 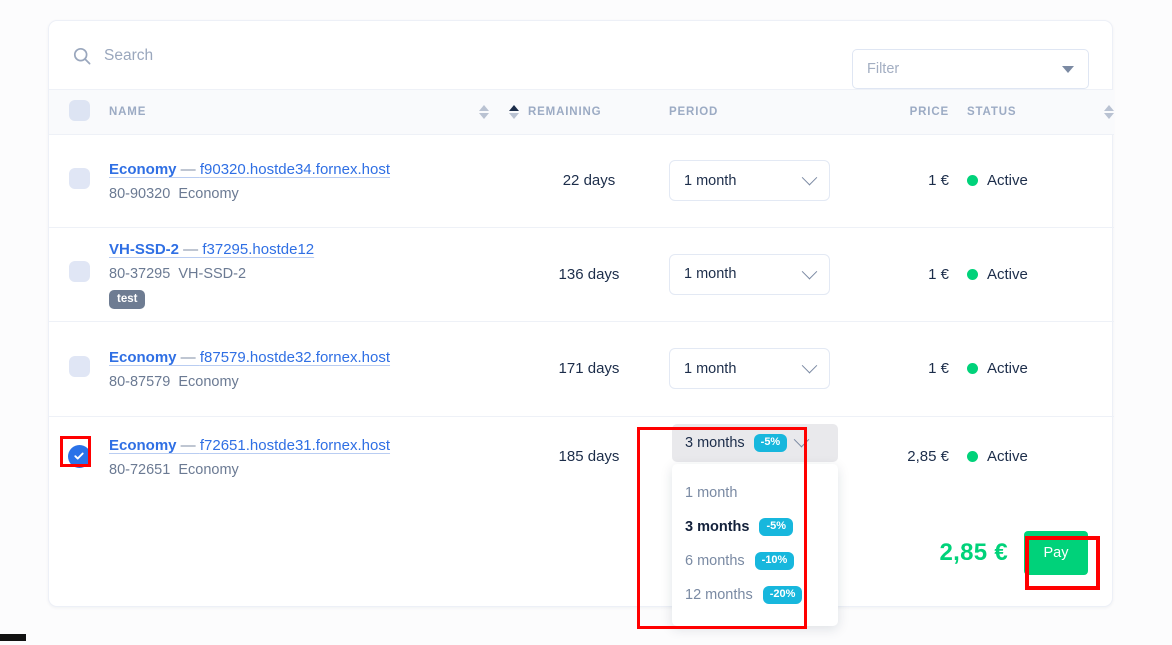 I want to click on service-link: Economy — f90320.hostde34.fornex.host, so click(x=309, y=169).